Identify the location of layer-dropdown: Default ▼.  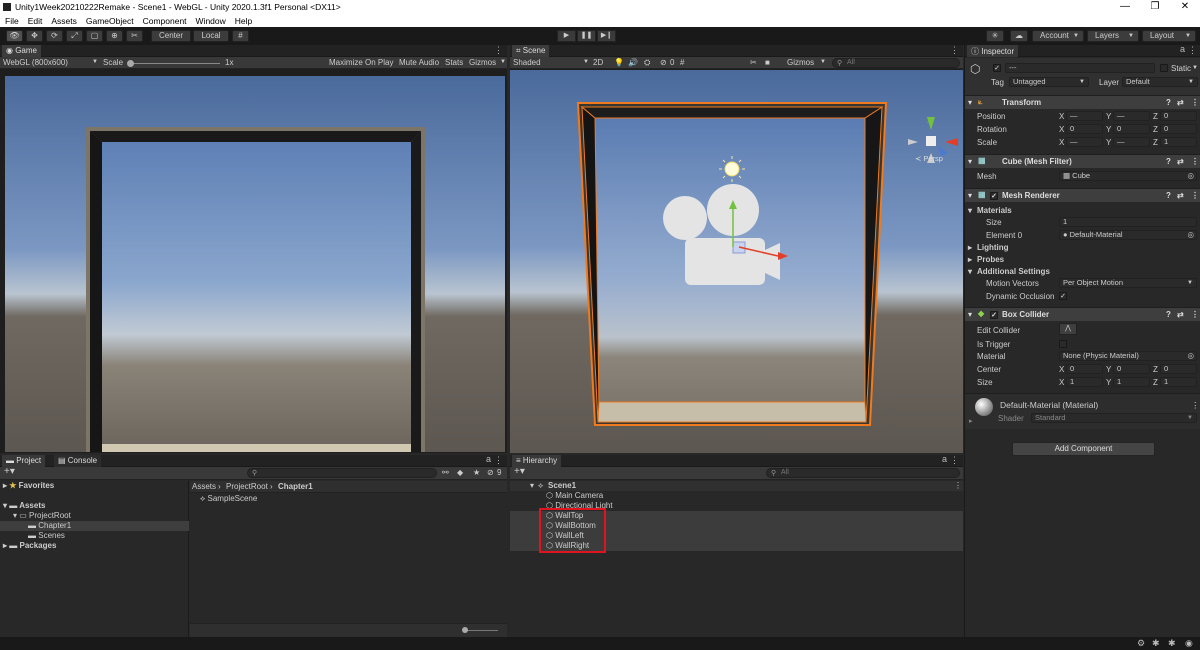
(1160, 82).